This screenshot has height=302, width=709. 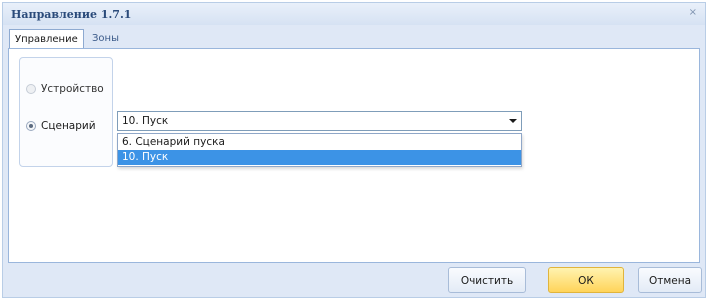 What do you see at coordinates (31, 126) in the screenshot?
I see `radio-scenario-button` at bounding box center [31, 126].